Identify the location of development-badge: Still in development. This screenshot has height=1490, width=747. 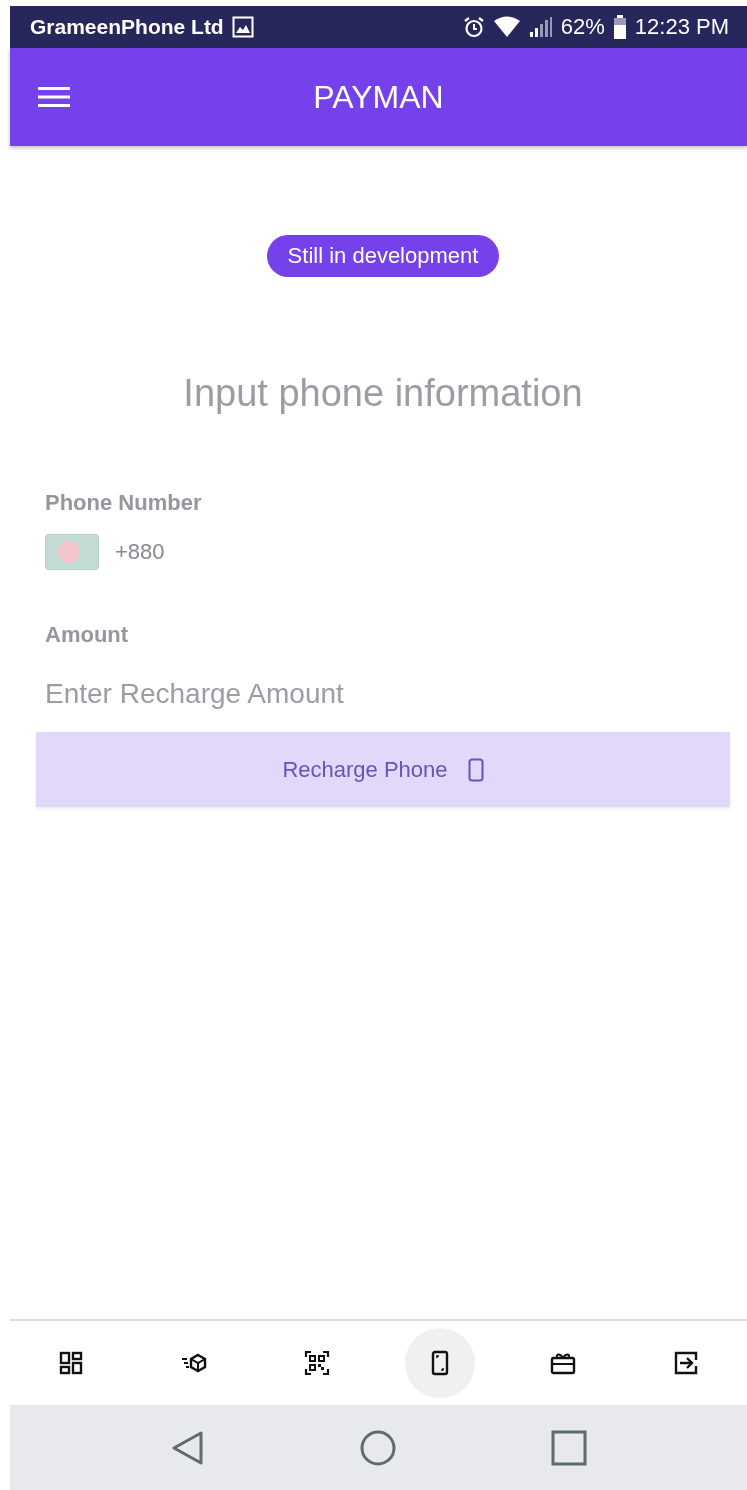
(383, 256).